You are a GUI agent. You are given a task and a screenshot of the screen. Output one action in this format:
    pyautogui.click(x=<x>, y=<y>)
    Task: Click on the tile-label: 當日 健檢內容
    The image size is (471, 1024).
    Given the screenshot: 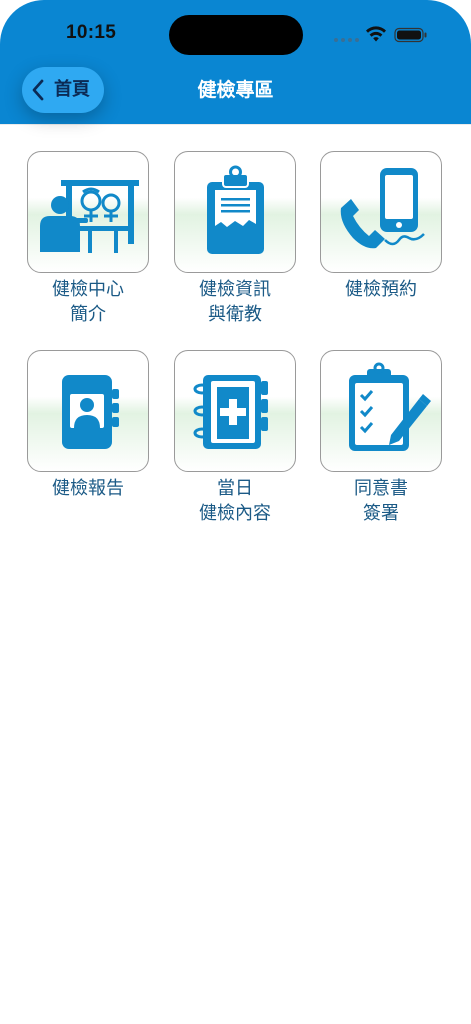 What is the action you would take?
    pyautogui.click(x=235, y=501)
    